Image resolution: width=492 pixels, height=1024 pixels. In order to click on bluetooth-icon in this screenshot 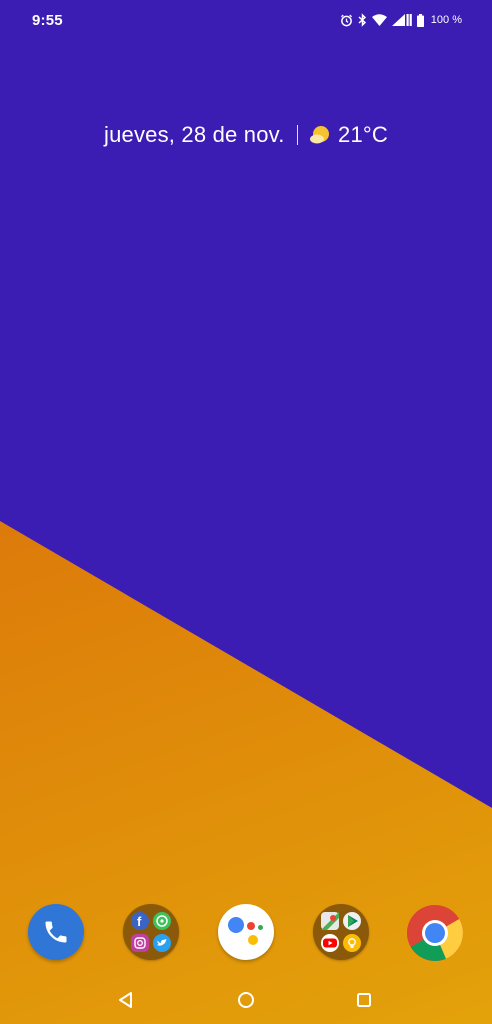, I will do `click(362, 20)`.